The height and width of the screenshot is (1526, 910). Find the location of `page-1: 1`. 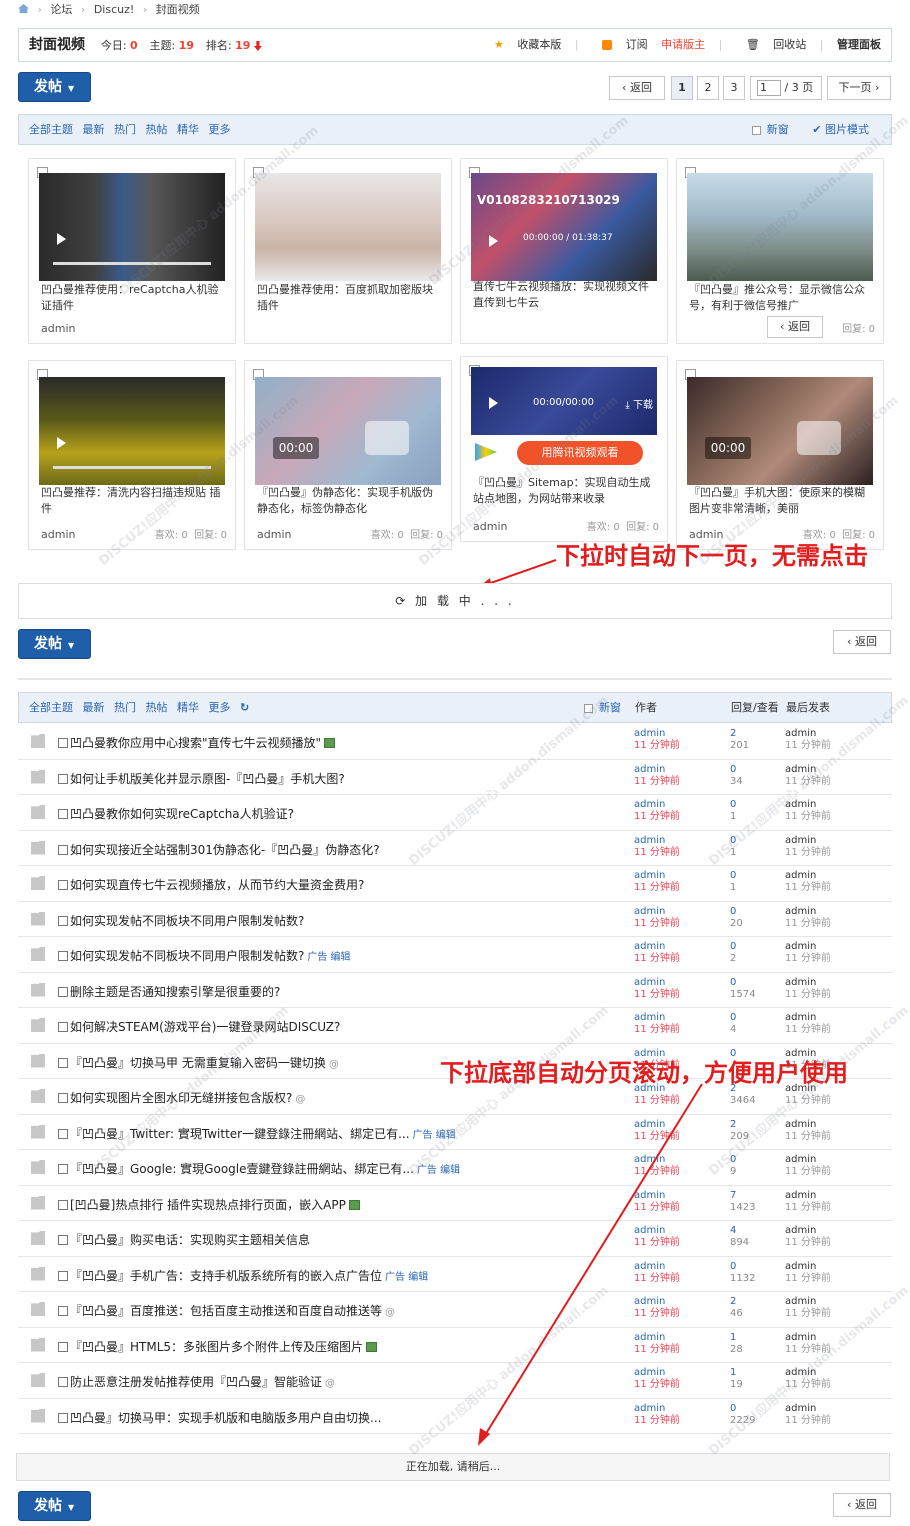

page-1: 1 is located at coordinates (682, 88).